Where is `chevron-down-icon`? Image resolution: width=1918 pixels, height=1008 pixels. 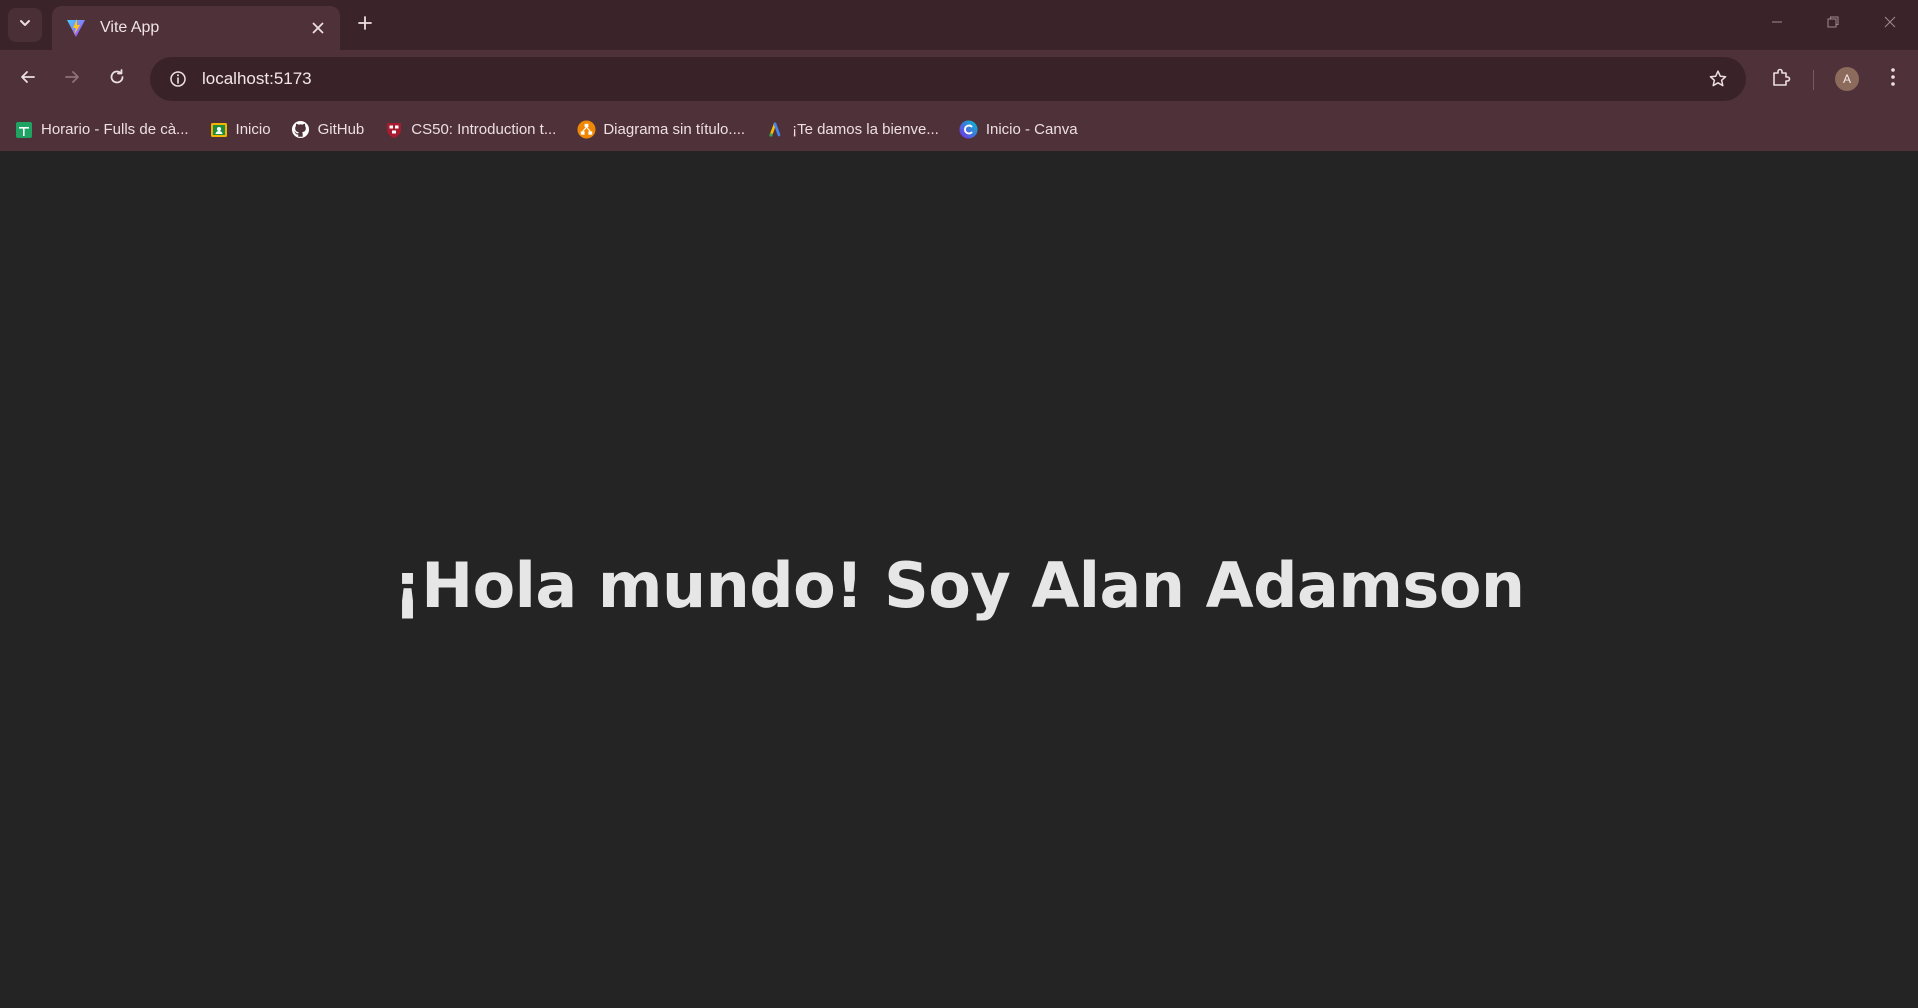 chevron-down-icon is located at coordinates (25, 25).